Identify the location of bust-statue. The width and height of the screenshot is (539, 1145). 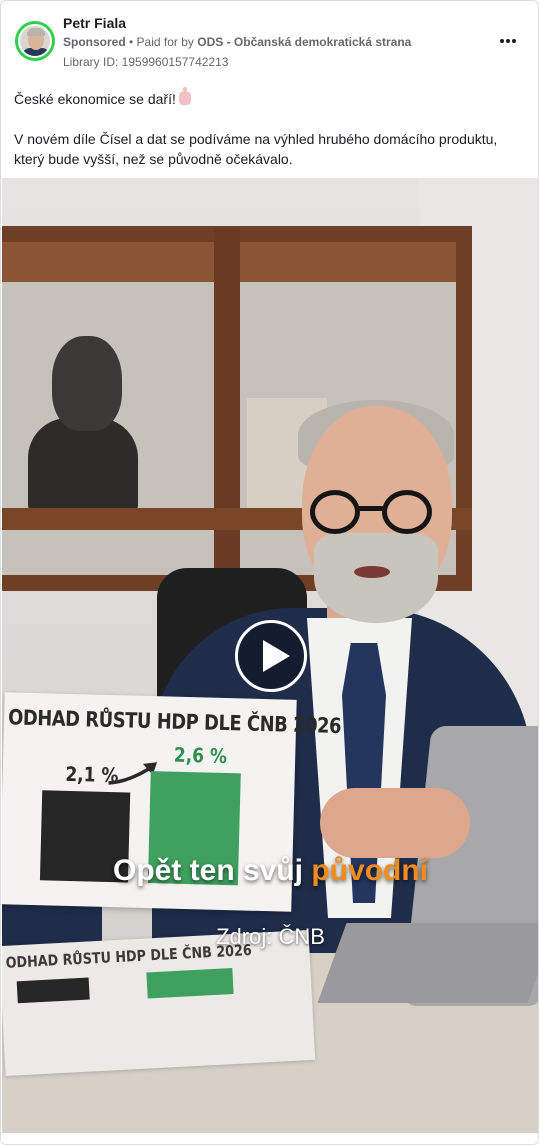
(83, 464).